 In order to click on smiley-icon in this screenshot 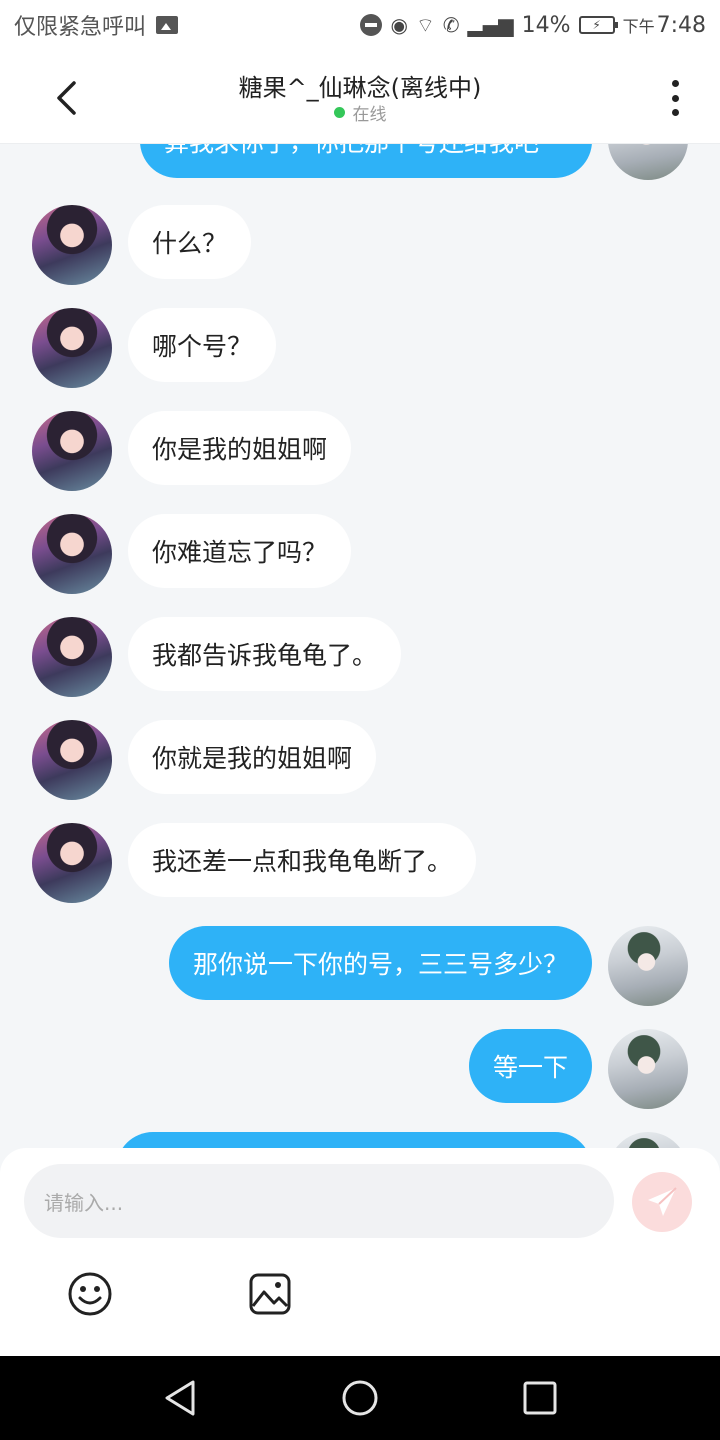, I will do `click(90, 1294)`.